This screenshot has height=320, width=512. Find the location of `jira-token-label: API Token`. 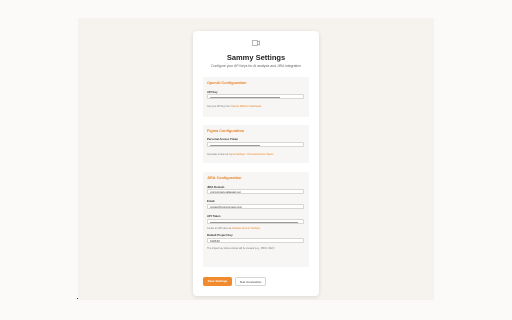

jira-token-label: API Token is located at coordinates (214, 216).